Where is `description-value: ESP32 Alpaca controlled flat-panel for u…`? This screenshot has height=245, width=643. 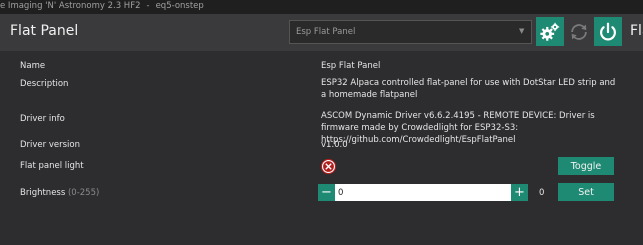
description-value: ESP32 Alpaca controlled flat-panel for u… is located at coordinates (468, 89).